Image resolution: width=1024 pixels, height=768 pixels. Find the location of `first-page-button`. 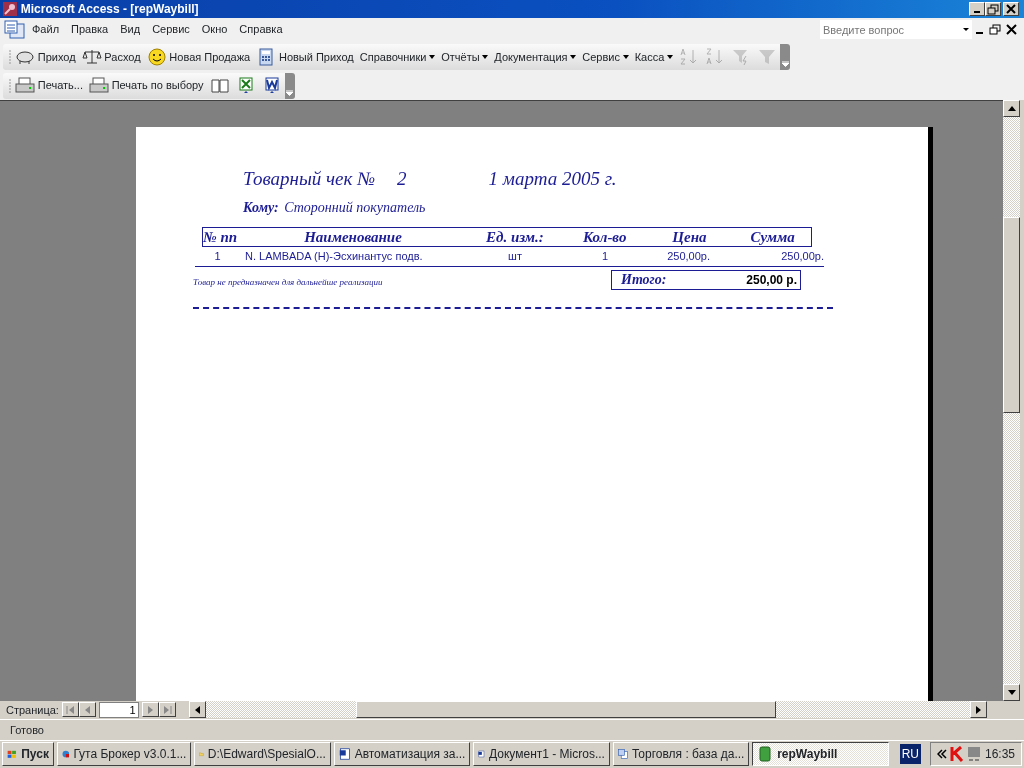

first-page-button is located at coordinates (70, 710).